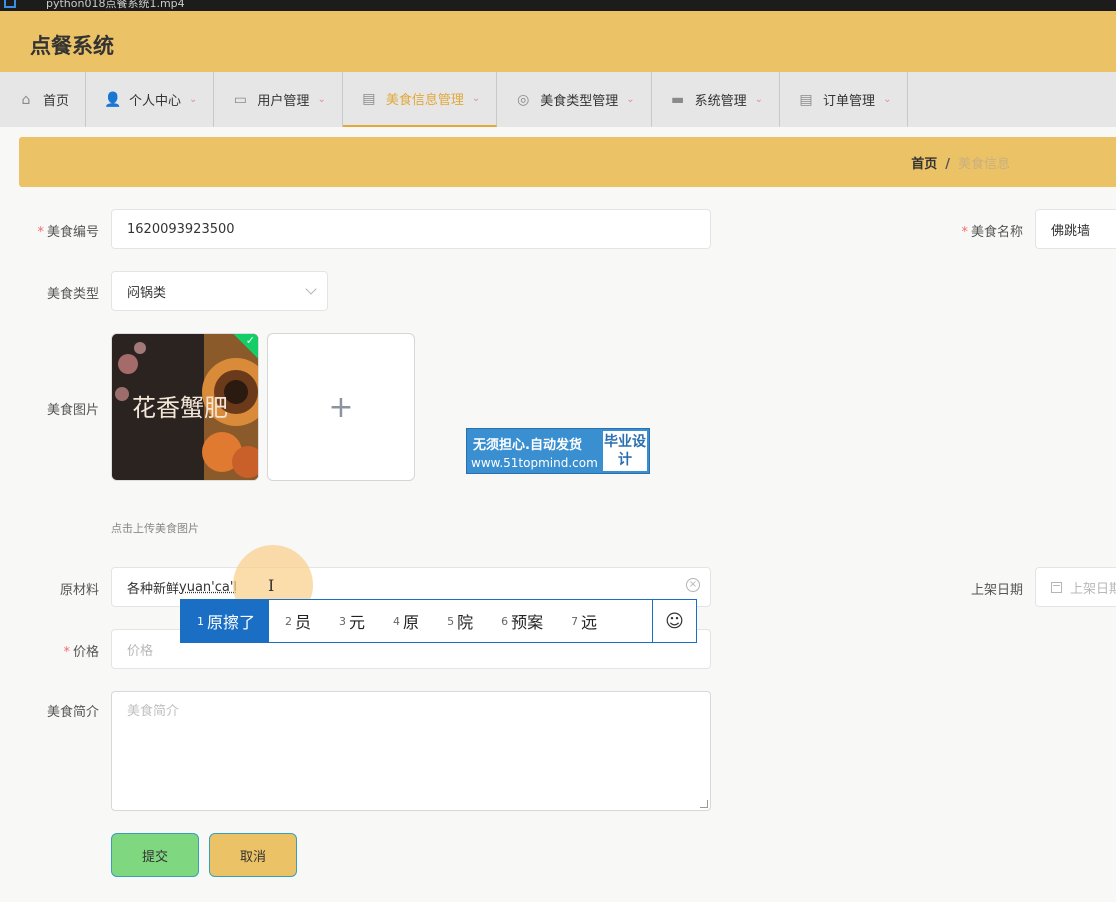  Describe the element at coordinates (534, 463) in the screenshot. I see `watermark-line2: www.51topmind.com` at that location.